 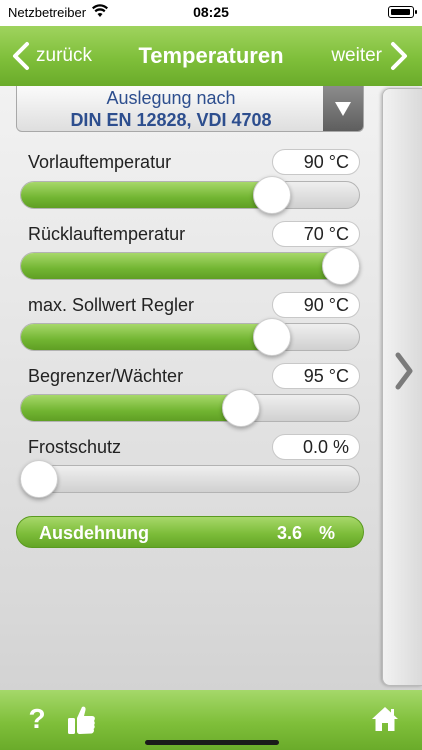 I want to click on ruecklauftemperatur-value: 70 °C, so click(x=316, y=234).